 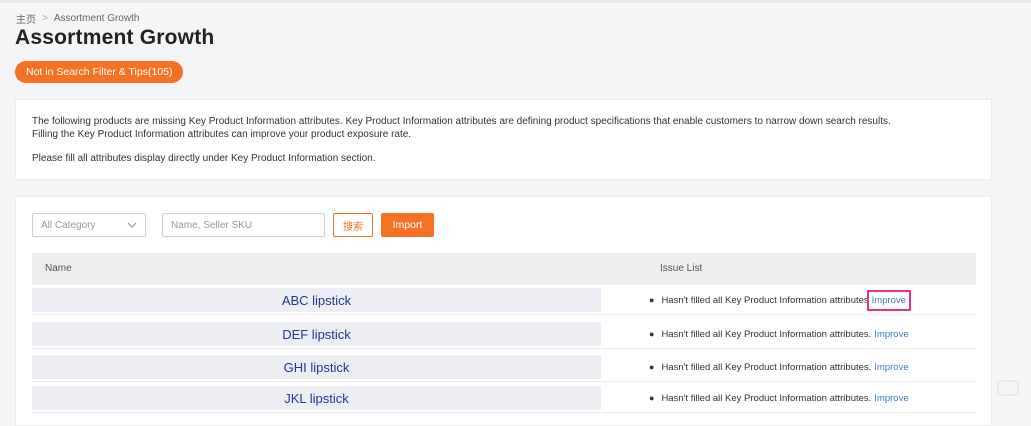 I want to click on product-name: ABC lipstick, so click(x=316, y=300).